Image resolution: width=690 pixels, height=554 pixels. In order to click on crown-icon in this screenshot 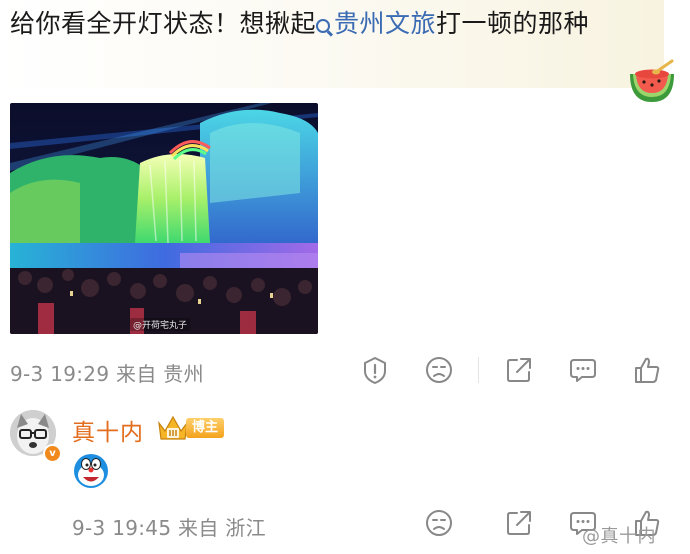, I will do `click(173, 427)`.